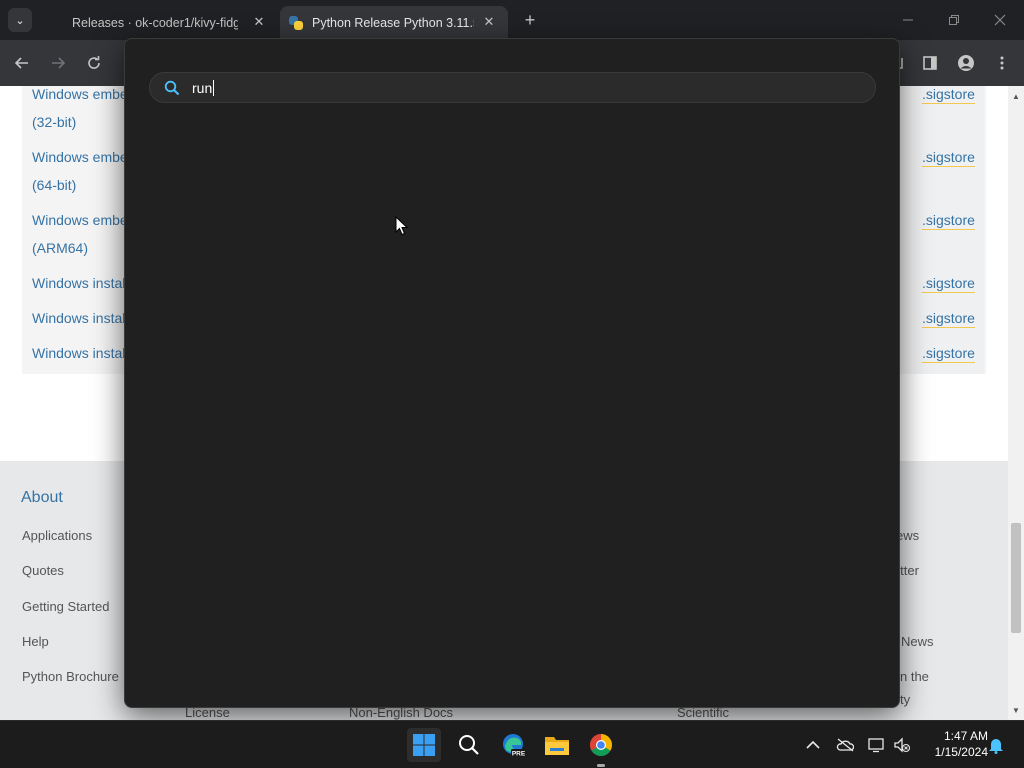  Describe the element at coordinates (530, 20) in the screenshot. I see `new-tab-button: +` at that location.